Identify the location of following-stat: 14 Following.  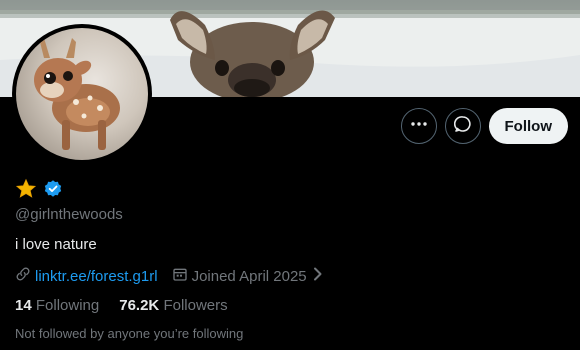
(57, 305).